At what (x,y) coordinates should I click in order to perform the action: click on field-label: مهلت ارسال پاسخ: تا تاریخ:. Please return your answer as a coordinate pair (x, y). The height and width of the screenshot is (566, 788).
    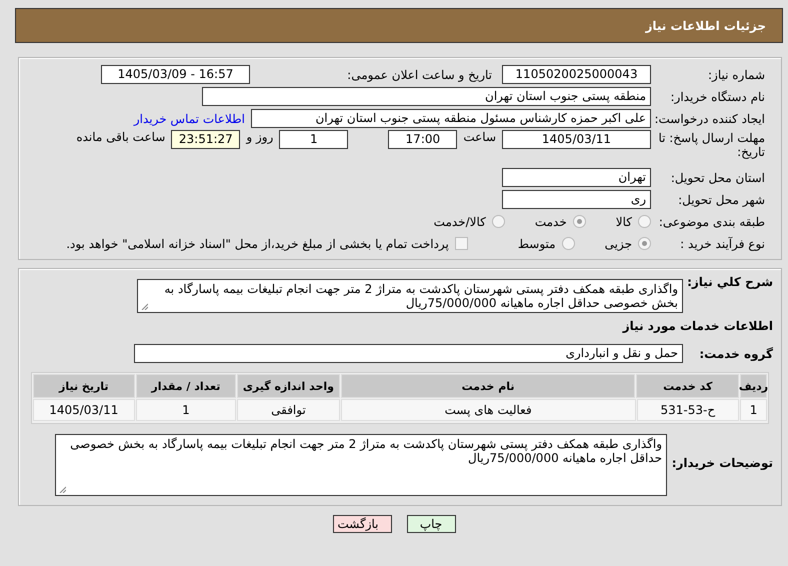
    Looking at the image, I should click on (711, 144).